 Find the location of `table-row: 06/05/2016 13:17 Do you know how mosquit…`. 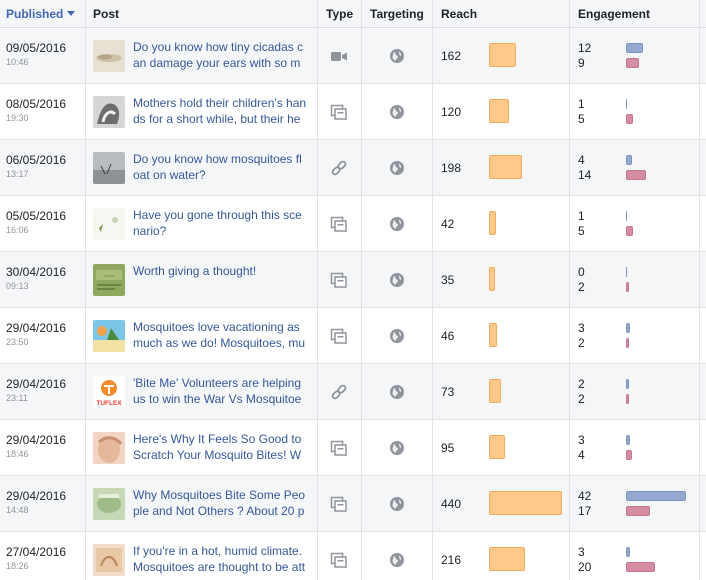

table-row: 06/05/2016 13:17 Do you know how mosquit… is located at coordinates (353, 168).